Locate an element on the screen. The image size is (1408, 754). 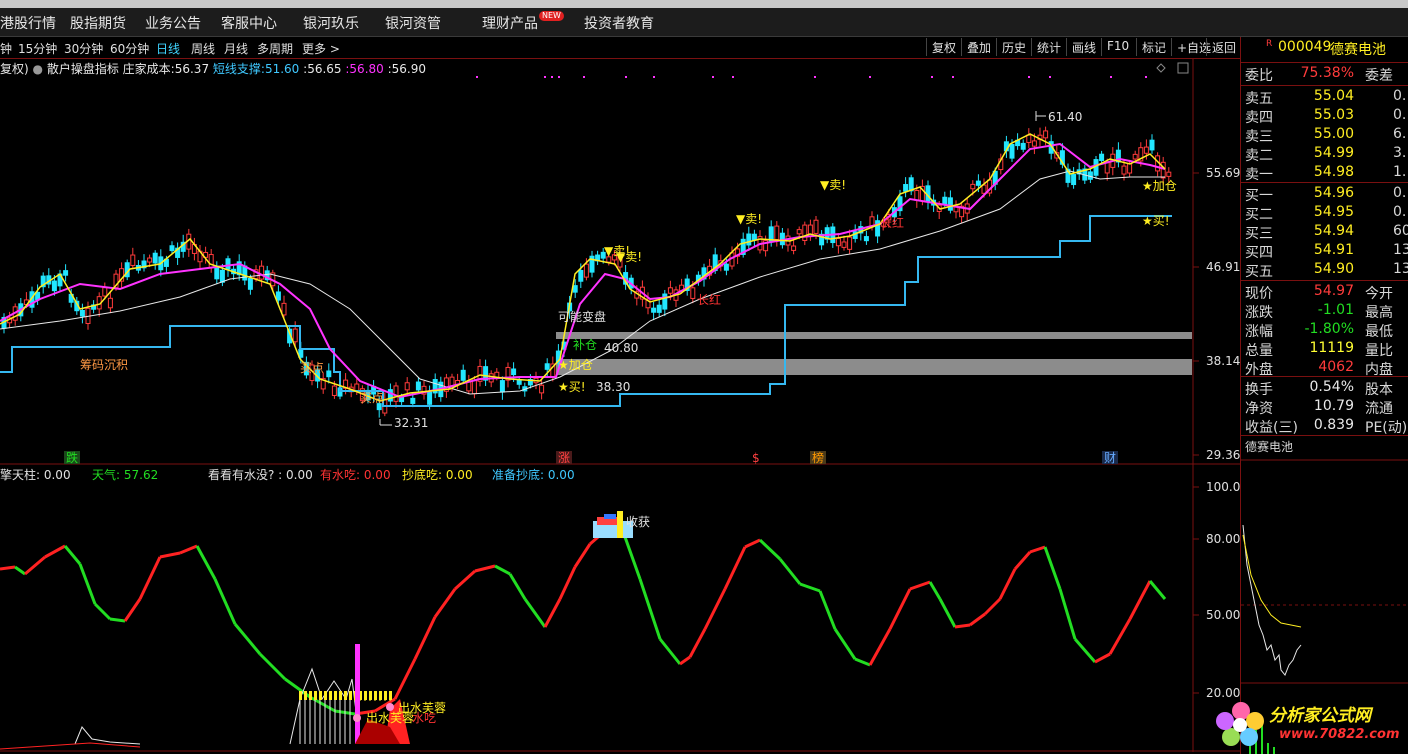
btn-draw-line: 画线 is located at coordinates (1083, 47).